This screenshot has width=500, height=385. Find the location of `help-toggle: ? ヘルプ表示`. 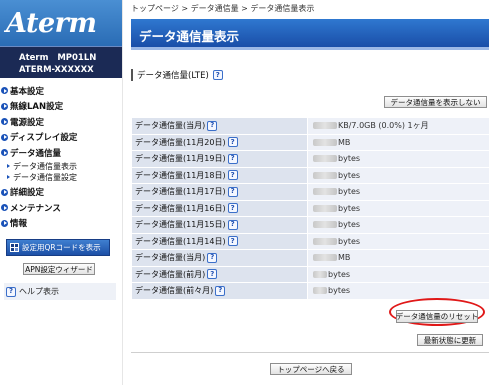

help-toggle: ? ヘルプ表示 is located at coordinates (60, 291).